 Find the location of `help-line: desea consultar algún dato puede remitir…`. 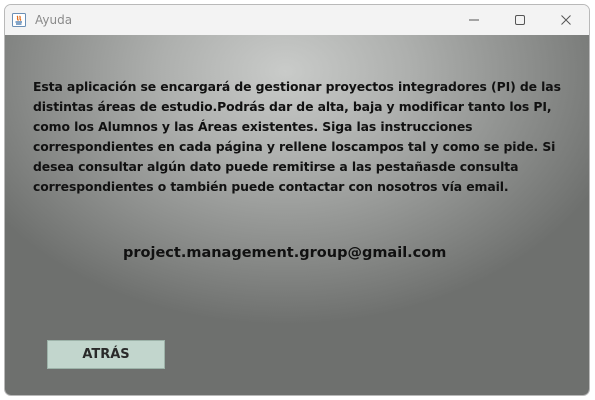

help-line: desea consultar algún dato puede remitir… is located at coordinates (276, 166).